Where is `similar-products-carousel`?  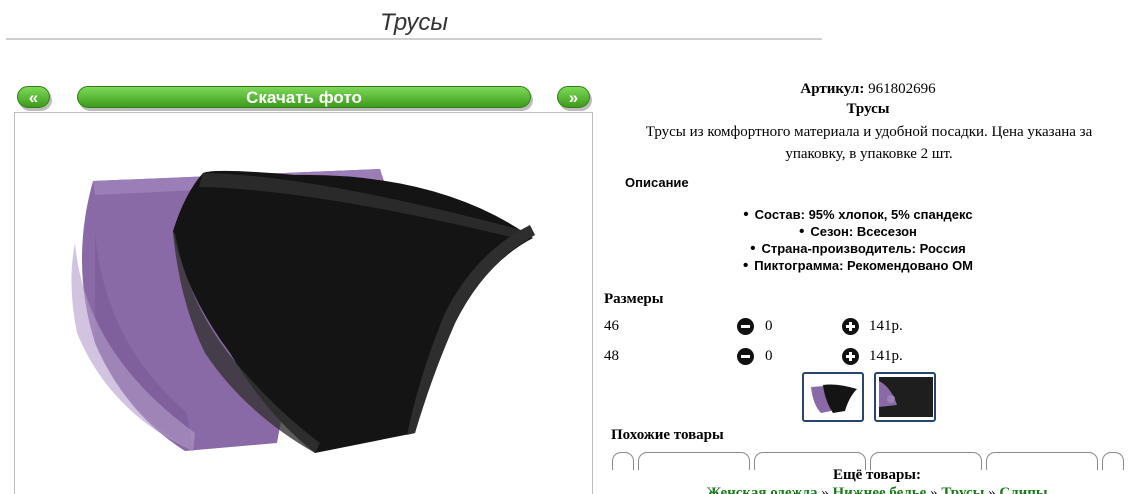 similar-products-carousel is located at coordinates (869, 461).